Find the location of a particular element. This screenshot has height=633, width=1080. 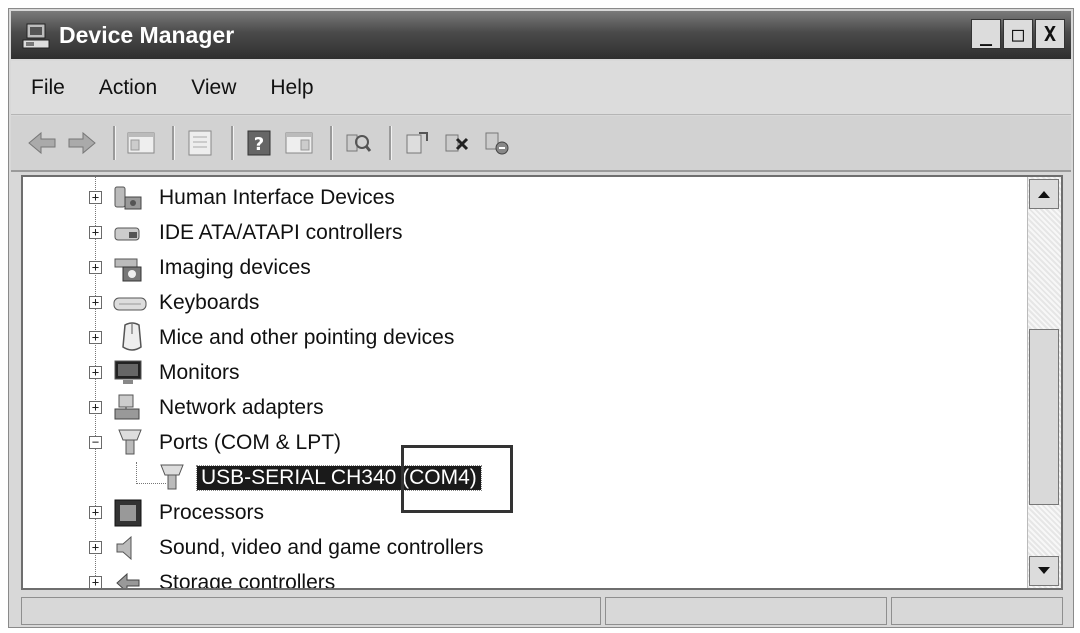

scroll-up-button is located at coordinates (1044, 194).